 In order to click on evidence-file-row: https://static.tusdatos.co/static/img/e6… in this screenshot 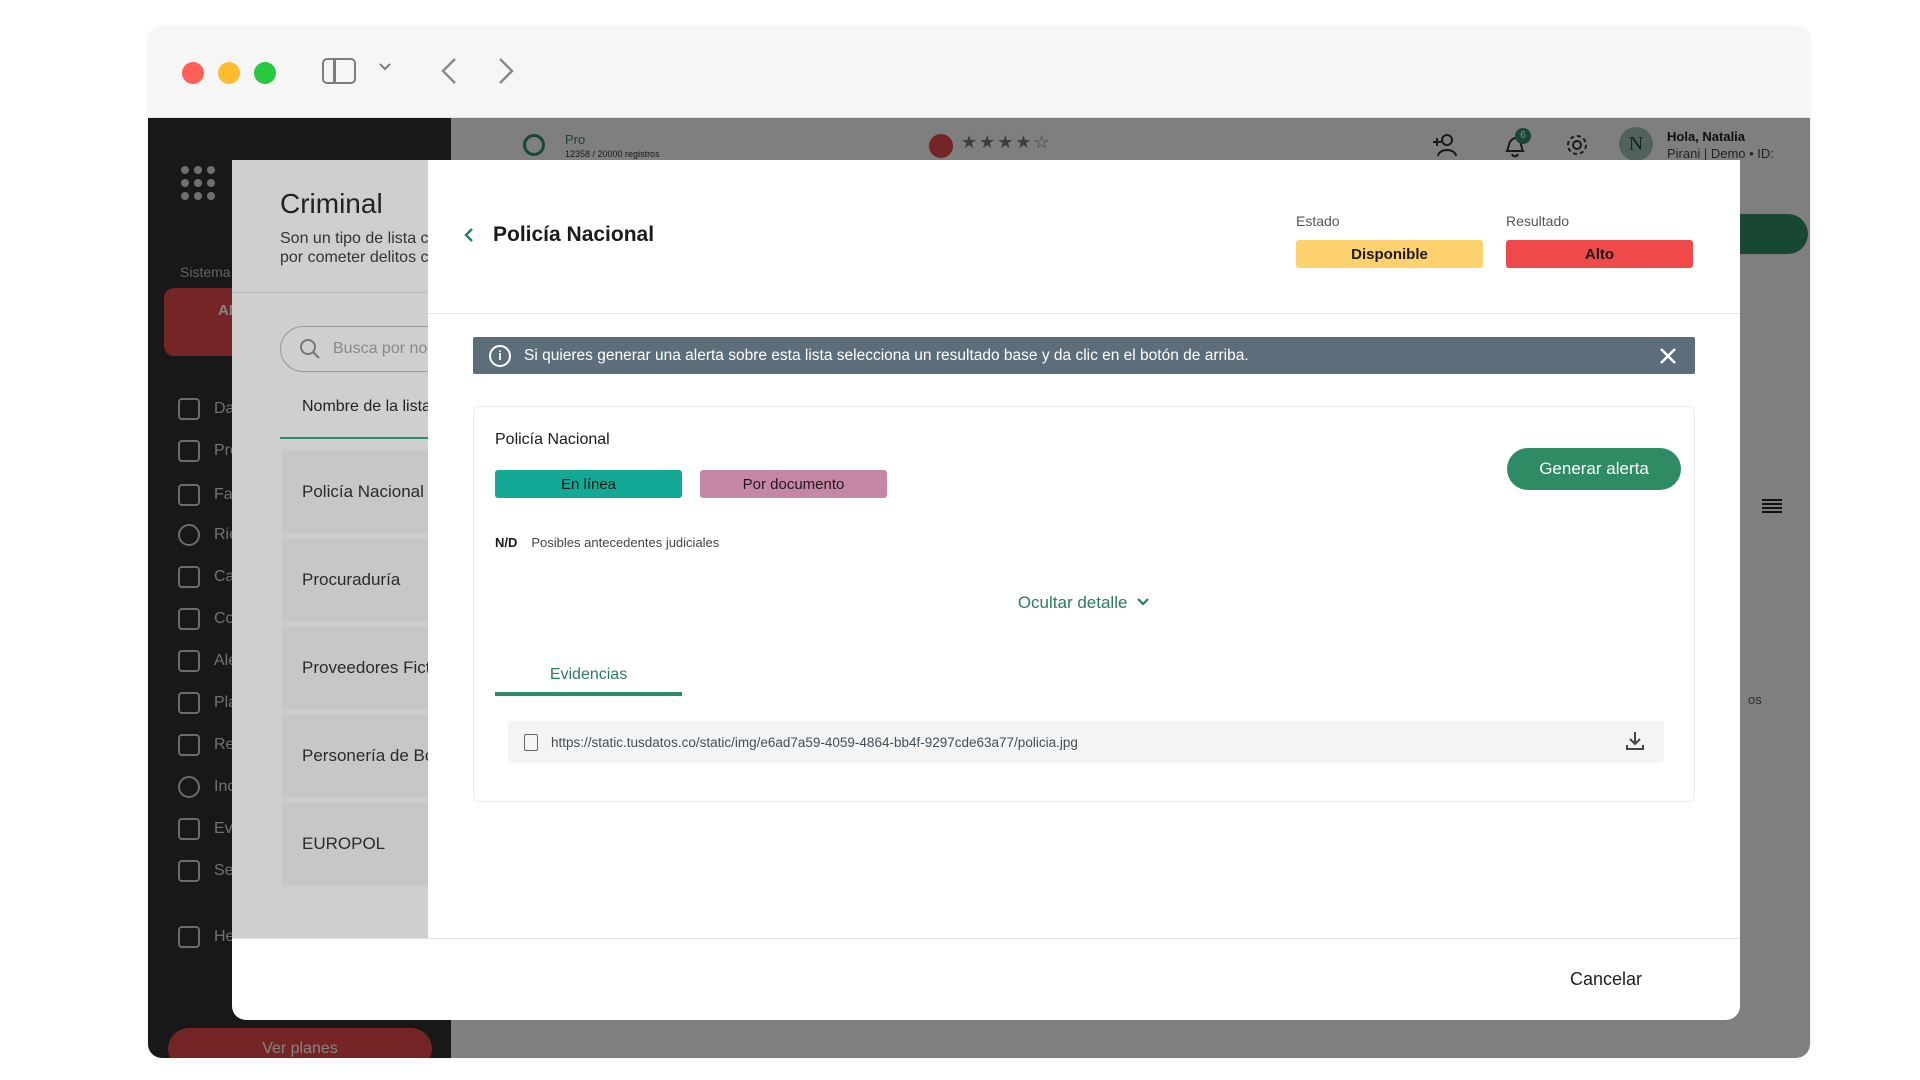, I will do `click(1086, 742)`.